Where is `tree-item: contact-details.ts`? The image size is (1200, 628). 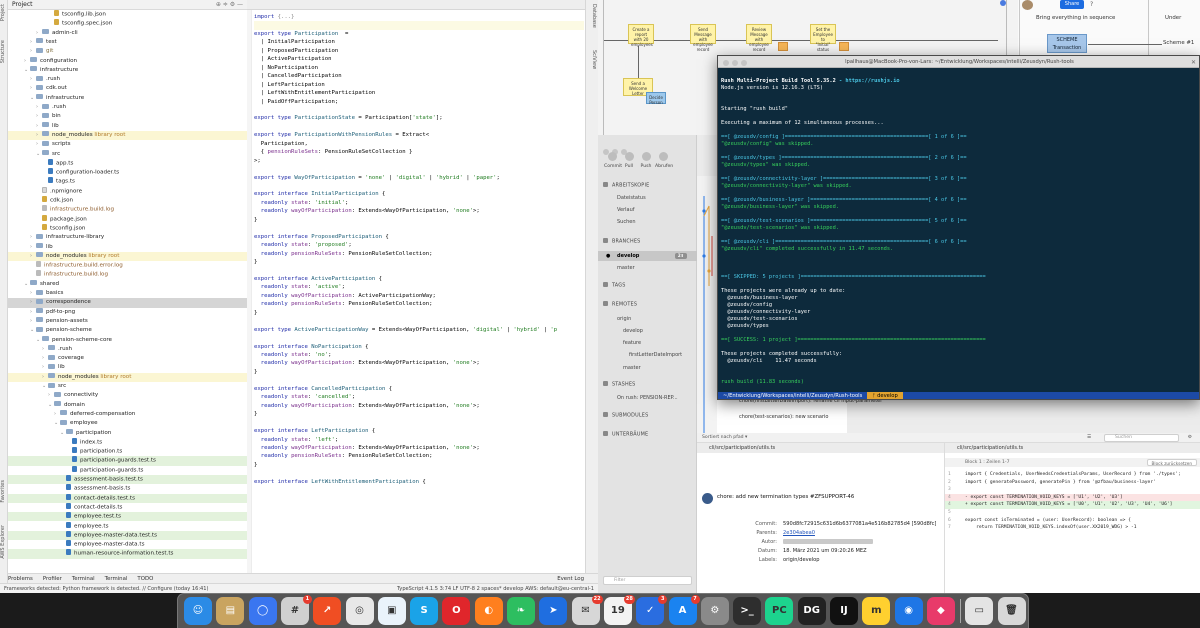 tree-item: contact-details.ts is located at coordinates (127, 507).